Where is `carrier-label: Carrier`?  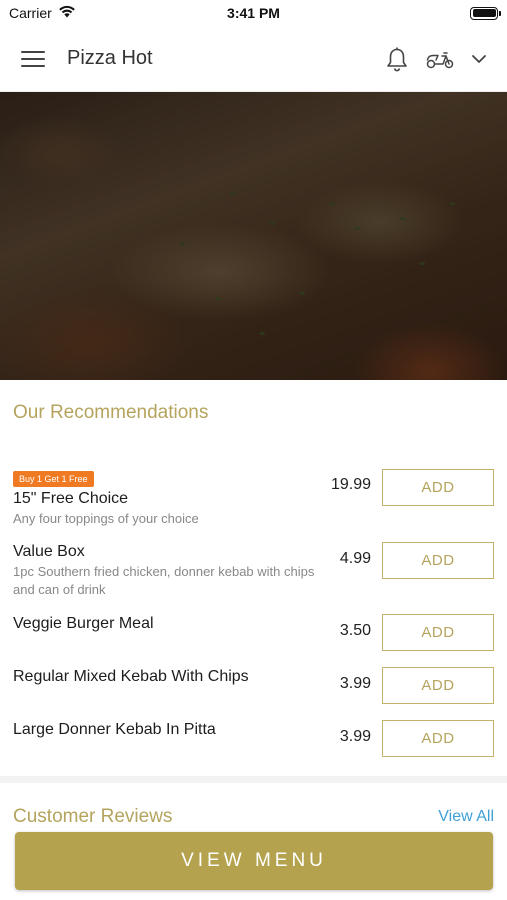 carrier-label: Carrier is located at coordinates (30, 13).